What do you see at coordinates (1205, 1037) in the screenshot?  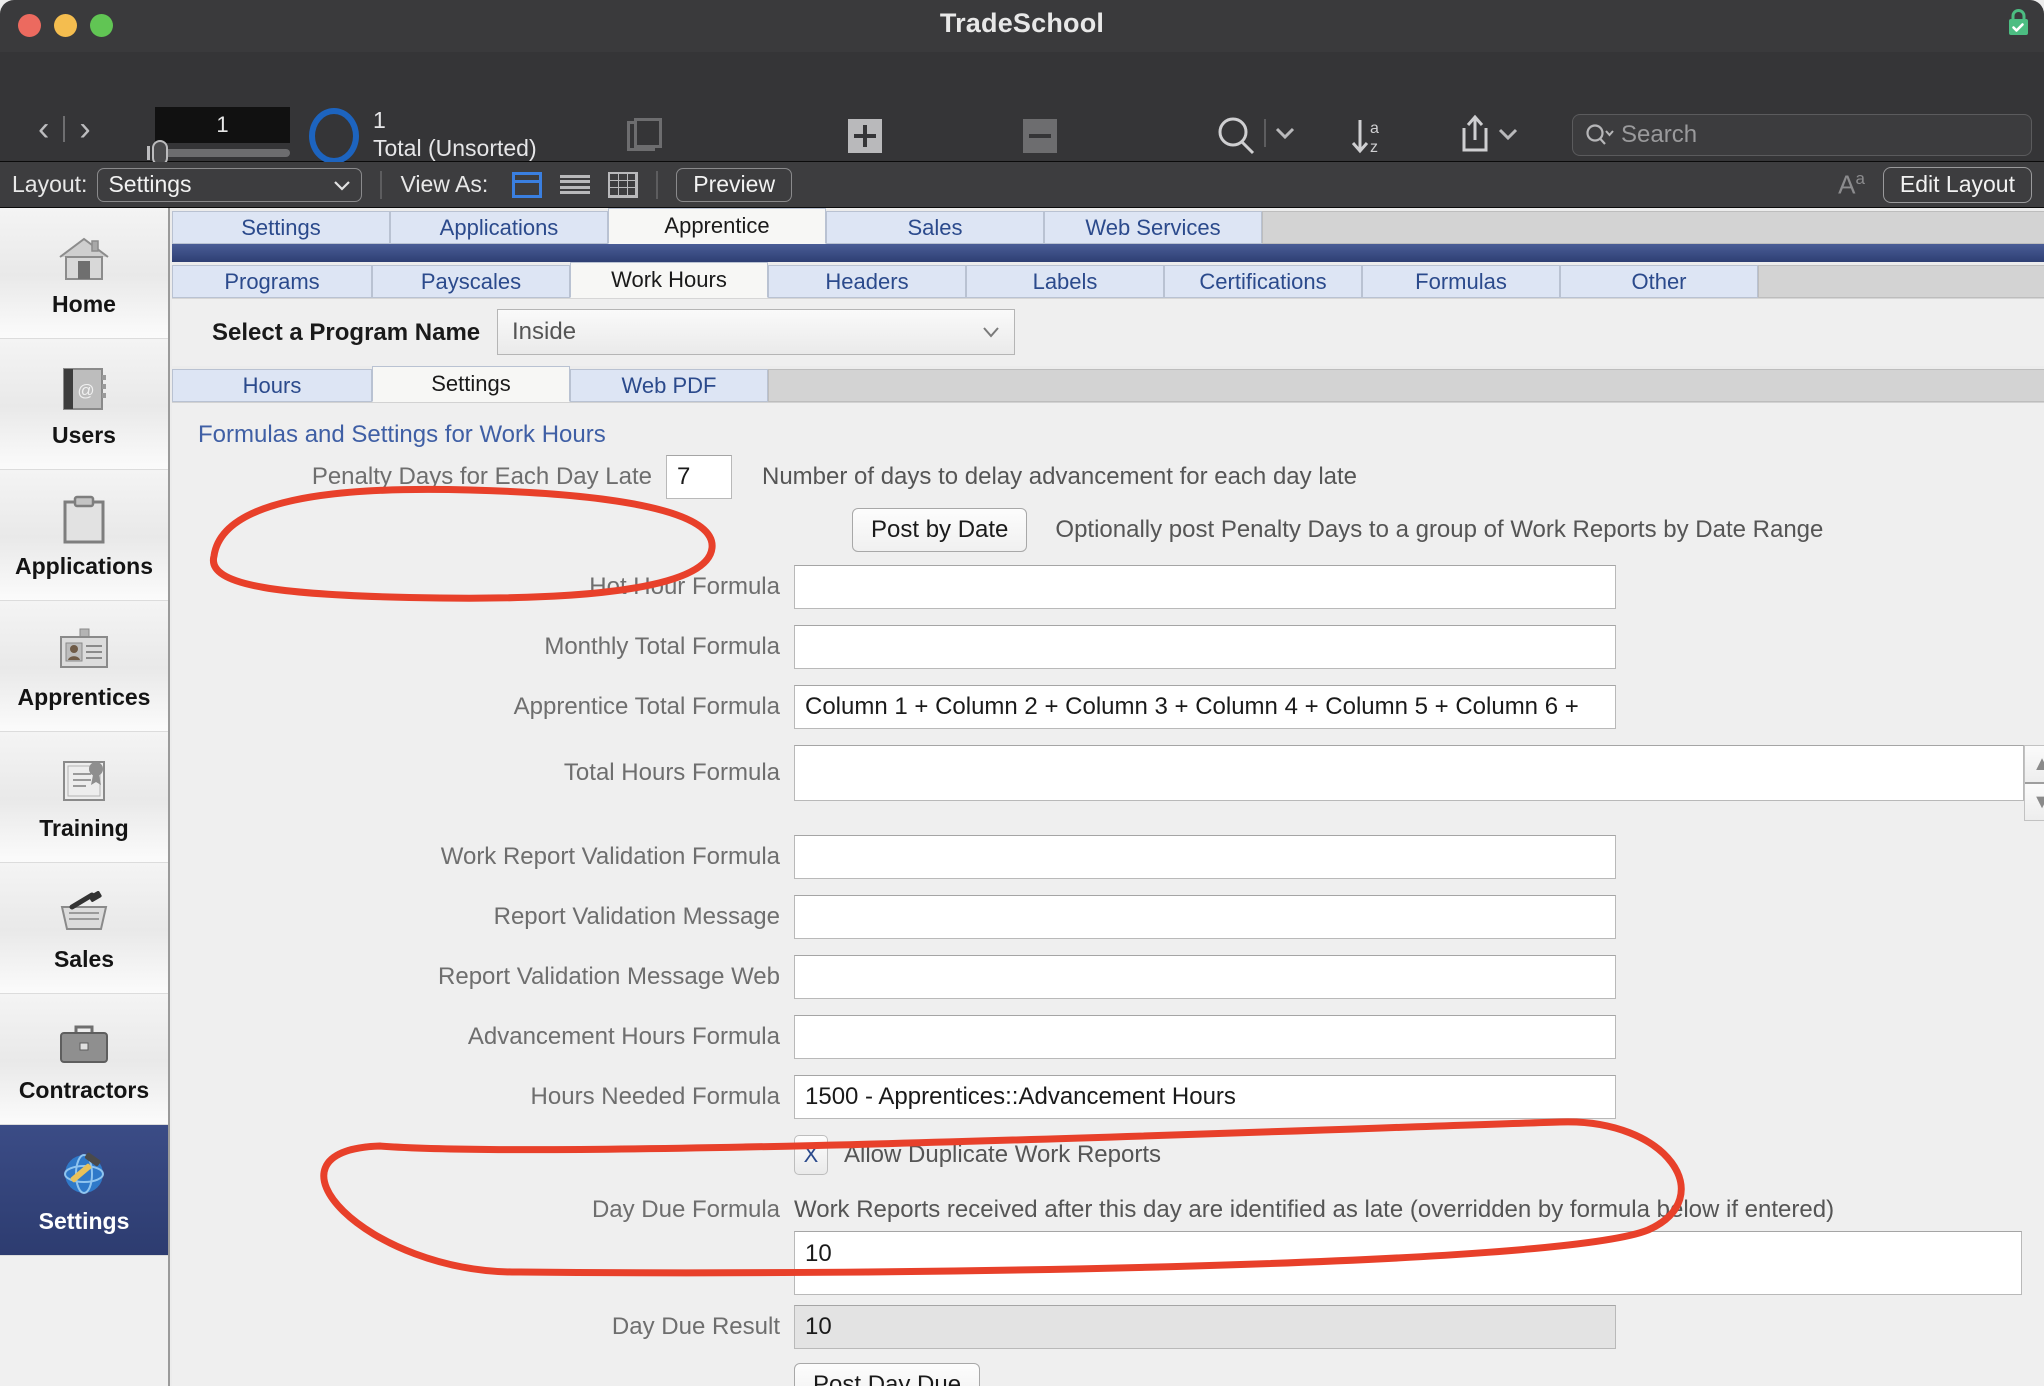 I see `advancement-hours-formula-input` at bounding box center [1205, 1037].